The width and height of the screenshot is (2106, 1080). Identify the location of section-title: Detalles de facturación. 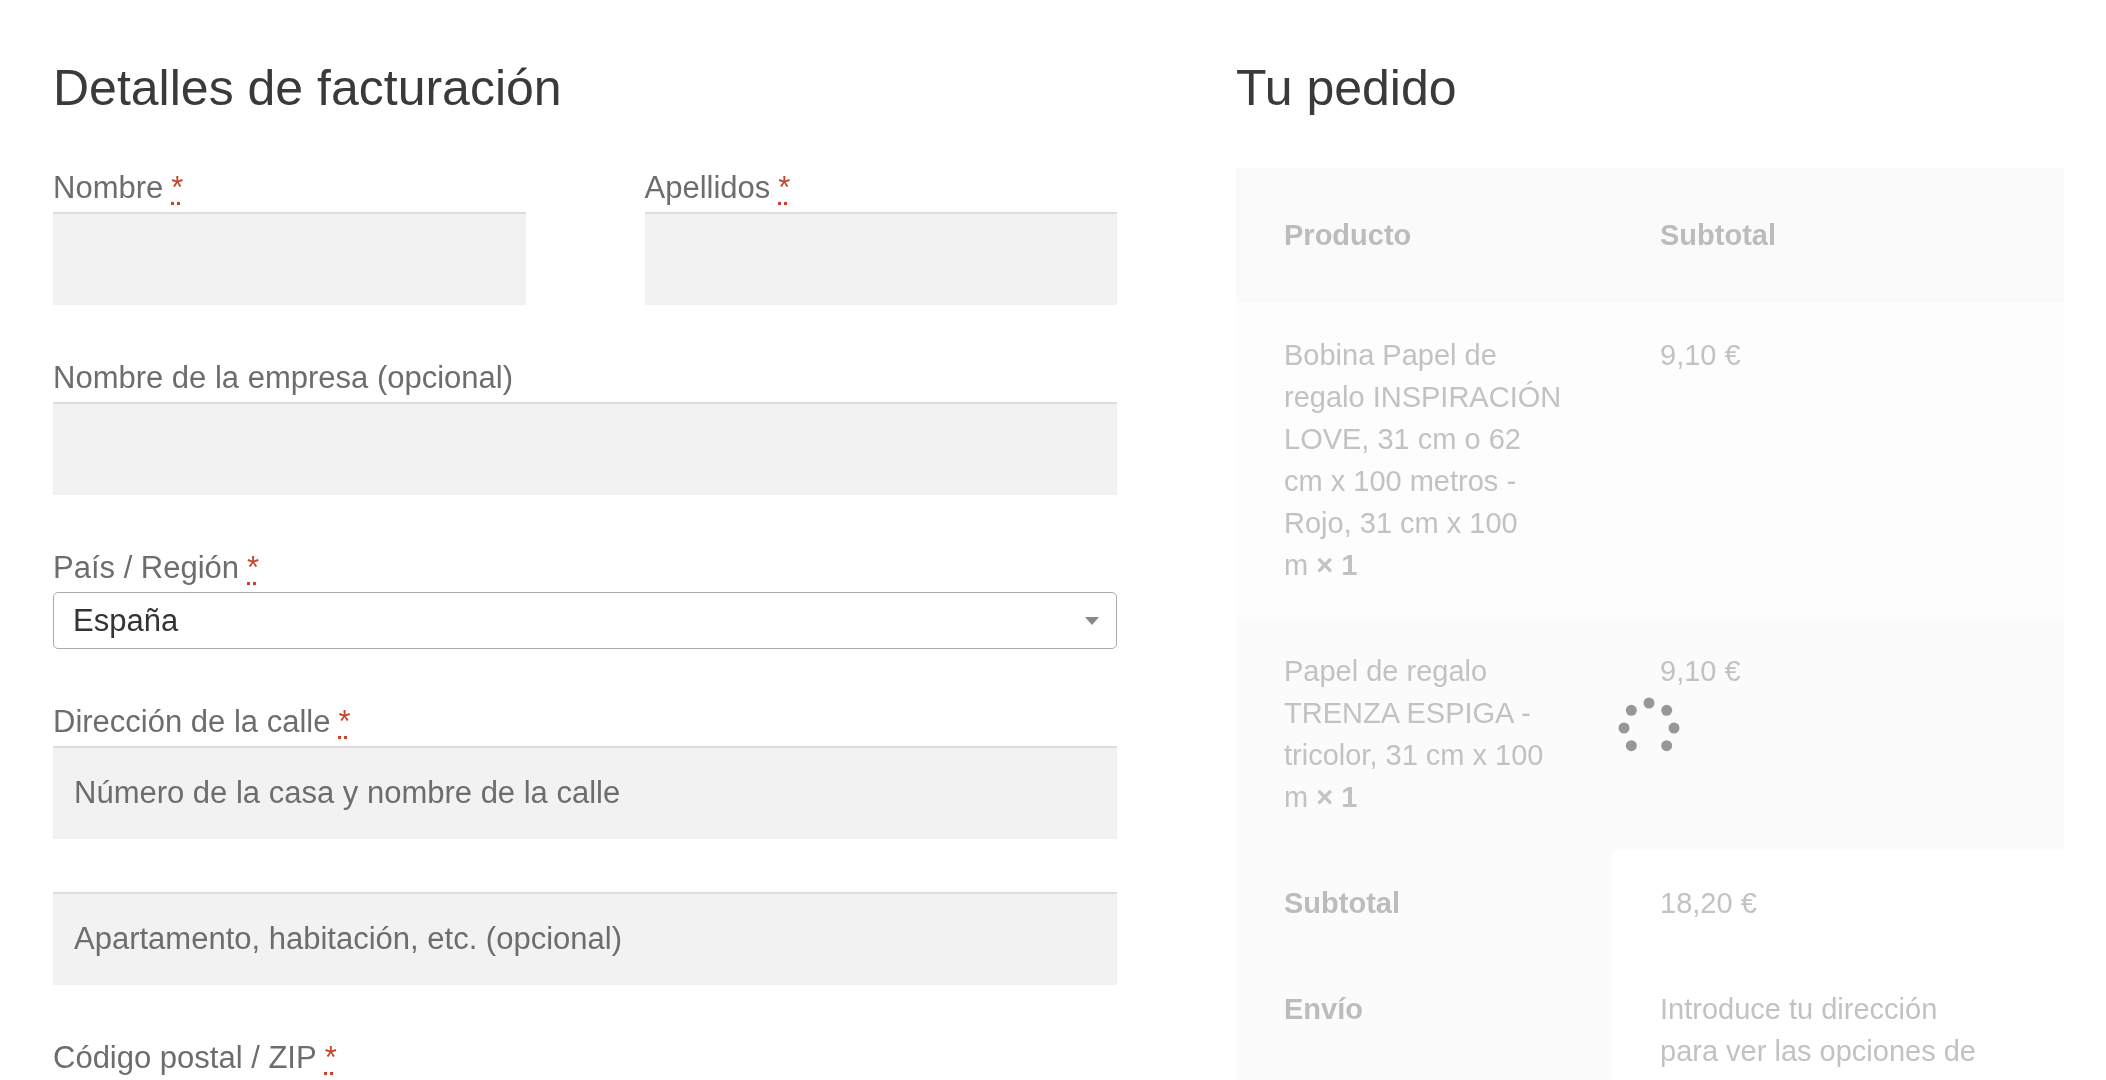
(308, 88).